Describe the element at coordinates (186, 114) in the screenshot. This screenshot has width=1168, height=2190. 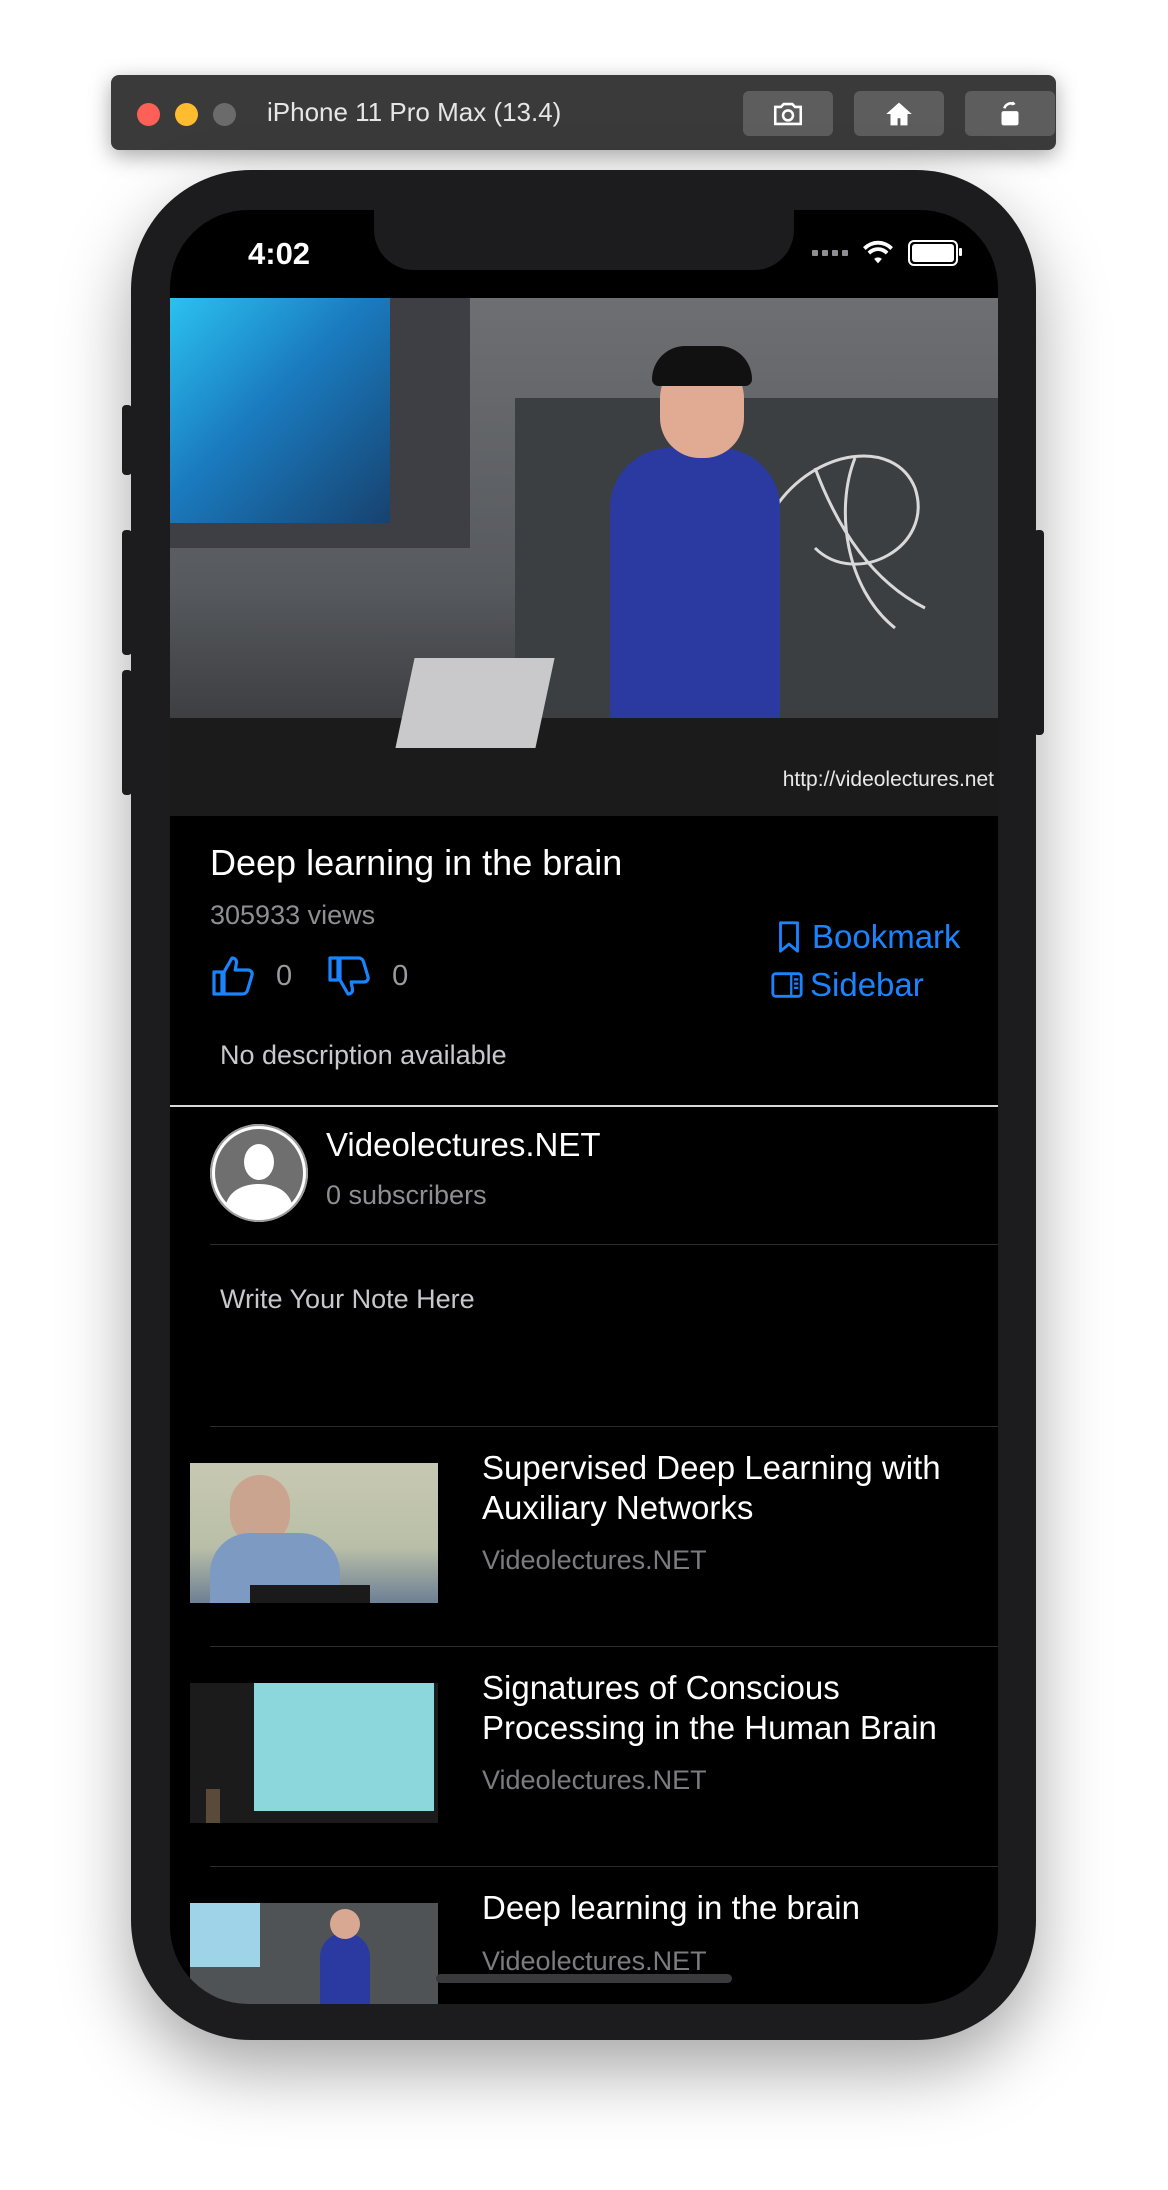
I see `minimize-window-button` at that location.